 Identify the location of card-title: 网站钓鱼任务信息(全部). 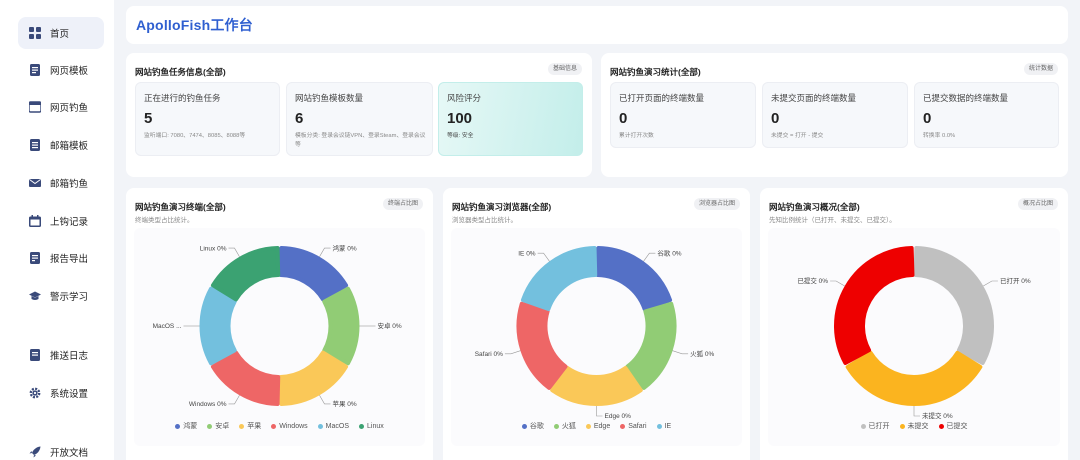
(180, 72).